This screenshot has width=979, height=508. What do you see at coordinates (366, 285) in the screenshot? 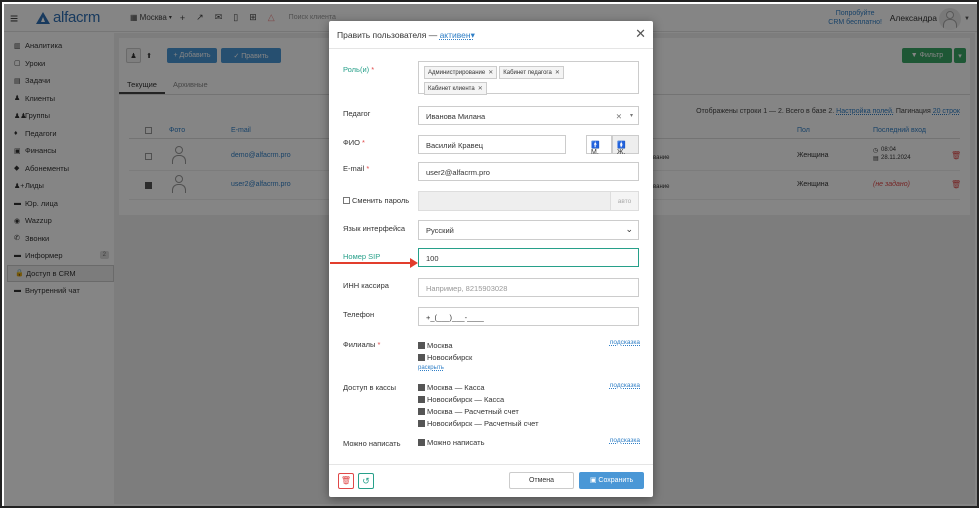
I see `inn-label: ИНН кассира` at bounding box center [366, 285].